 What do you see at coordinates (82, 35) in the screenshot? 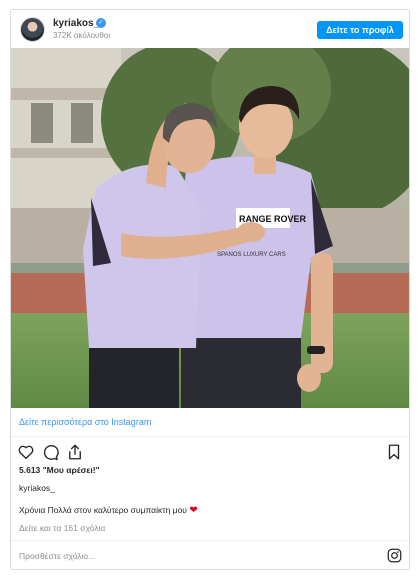
I see `follower-count: 372K ακόλουθοι` at bounding box center [82, 35].